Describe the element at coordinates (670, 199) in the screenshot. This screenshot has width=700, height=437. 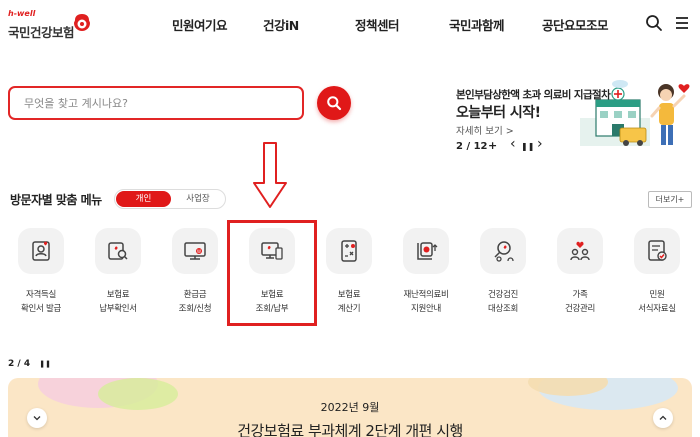
I see `more-button: 더보기+` at that location.